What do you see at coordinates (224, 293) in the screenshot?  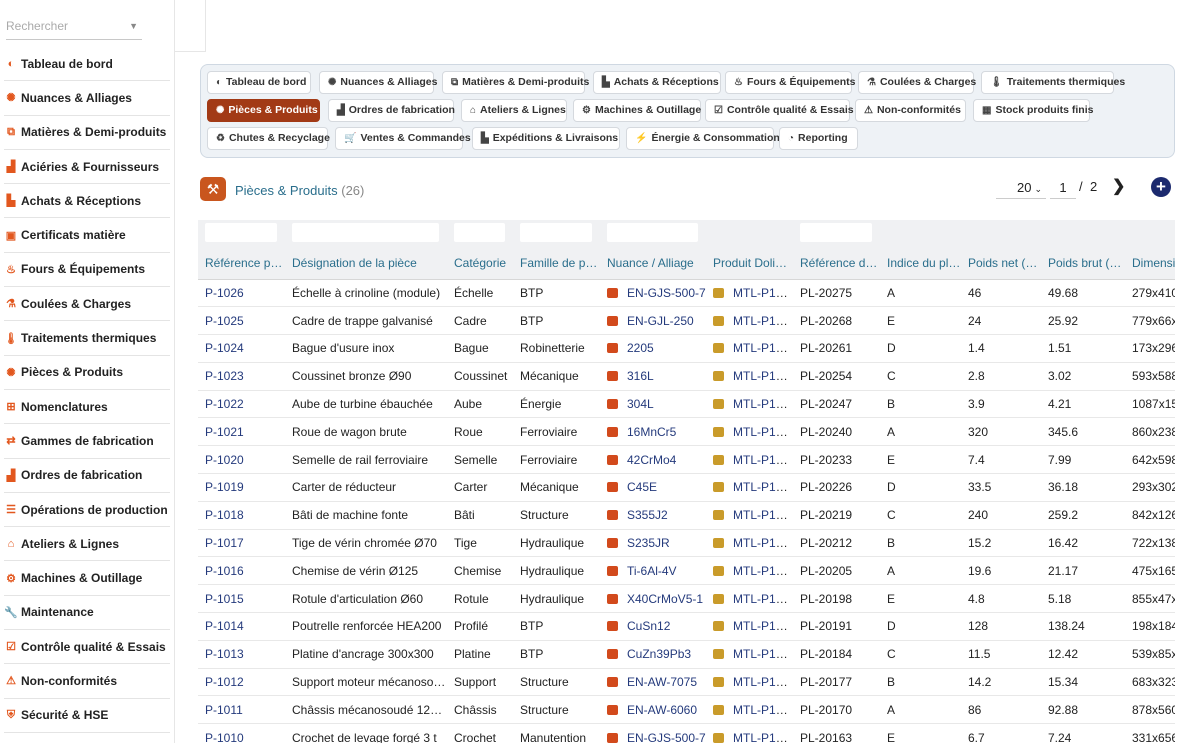 I see `record-link: P-1026` at bounding box center [224, 293].